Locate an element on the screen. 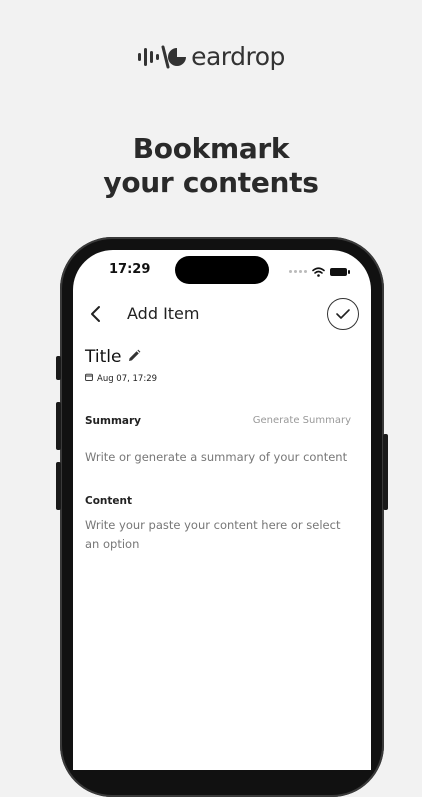 The image size is (422, 797). item-title: Title is located at coordinates (103, 357).